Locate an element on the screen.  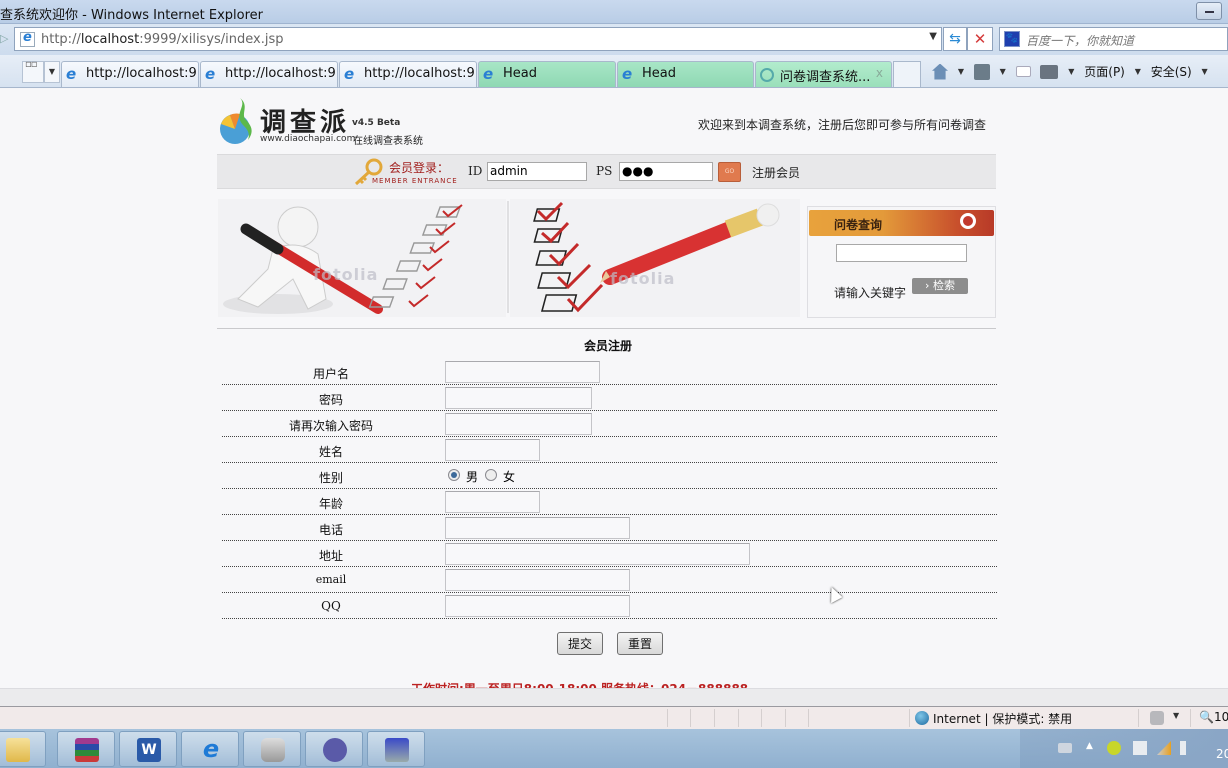
field-label: 姓名 is located at coordinates (330, 452).